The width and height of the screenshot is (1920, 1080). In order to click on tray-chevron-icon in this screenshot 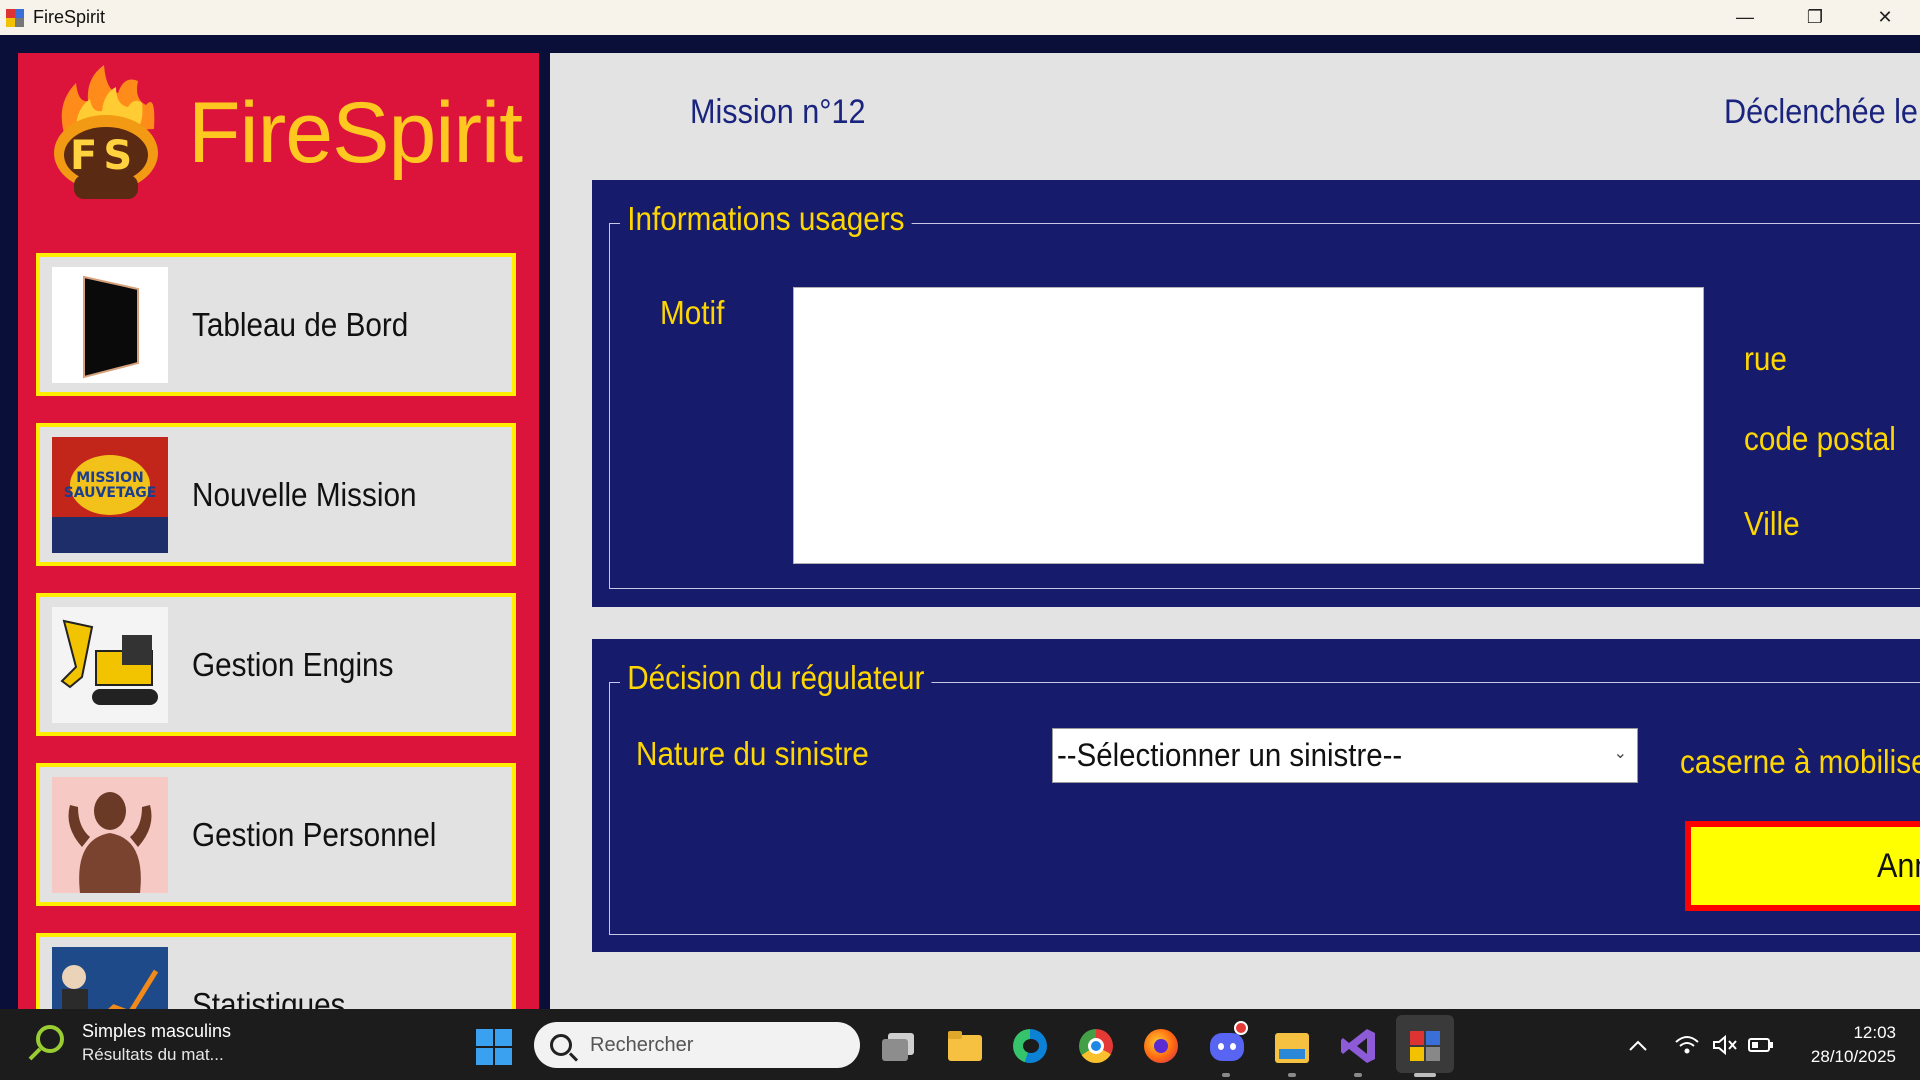, I will do `click(1638, 1044)`.